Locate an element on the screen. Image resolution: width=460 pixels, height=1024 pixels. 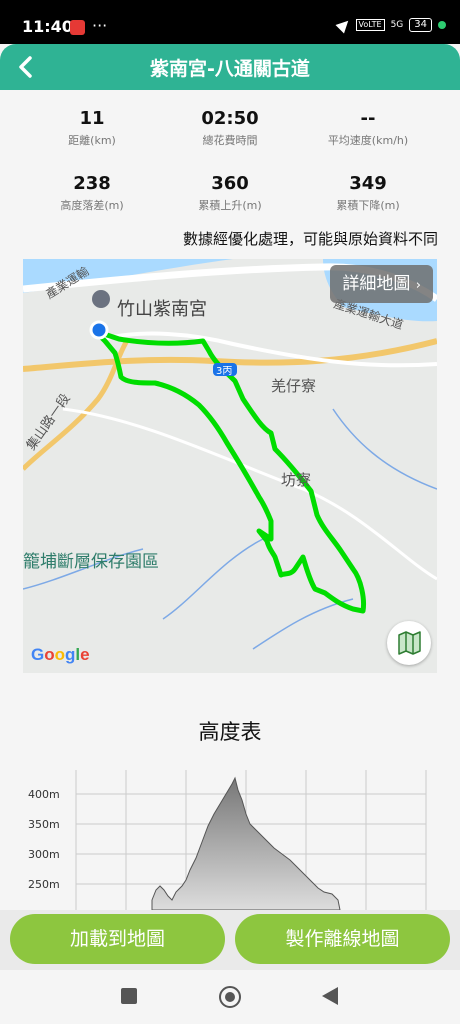
map-layer-button is located at coordinates (409, 643).